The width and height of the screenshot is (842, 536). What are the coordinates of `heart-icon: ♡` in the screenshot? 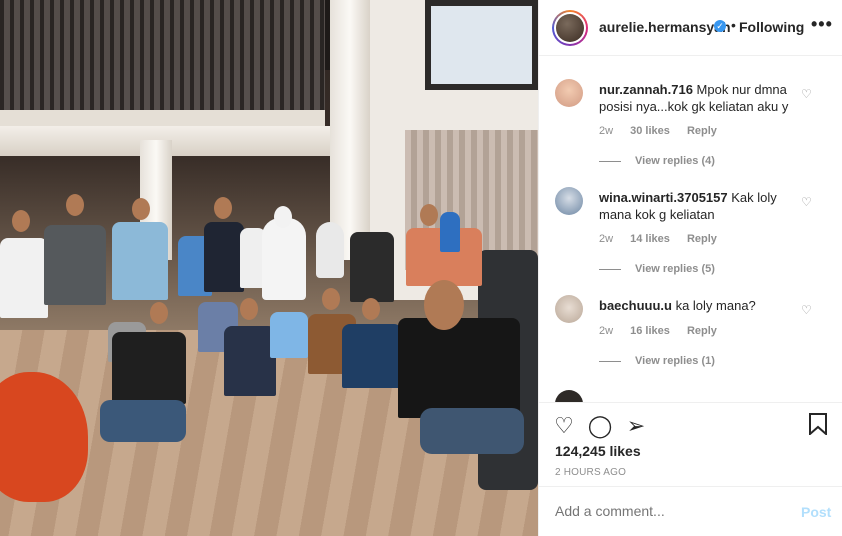 It's located at (564, 426).